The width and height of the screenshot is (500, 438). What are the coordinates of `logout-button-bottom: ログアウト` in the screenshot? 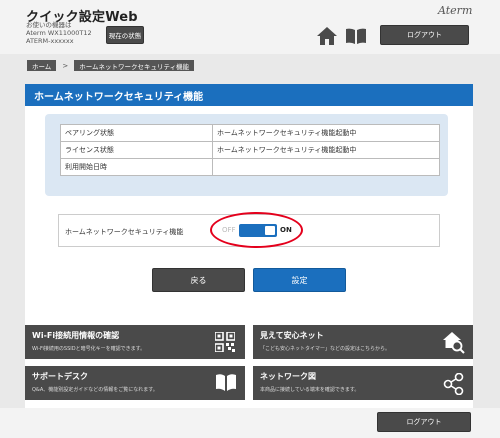 It's located at (424, 422).